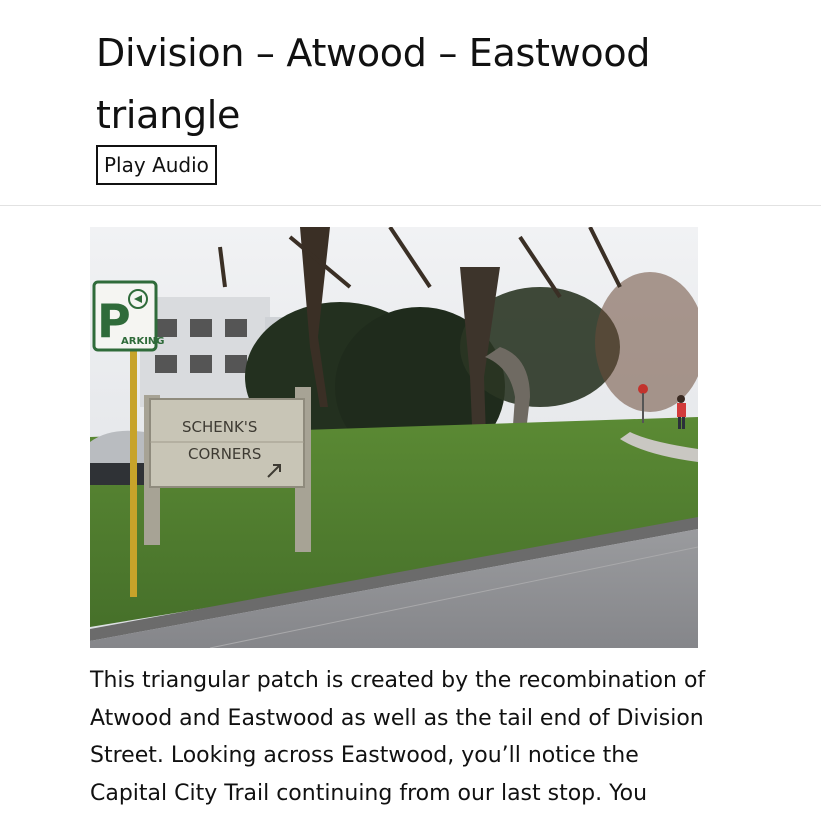 The width and height of the screenshot is (821, 817). Describe the element at coordinates (120, 457) in the screenshot. I see `car-illustration` at that location.